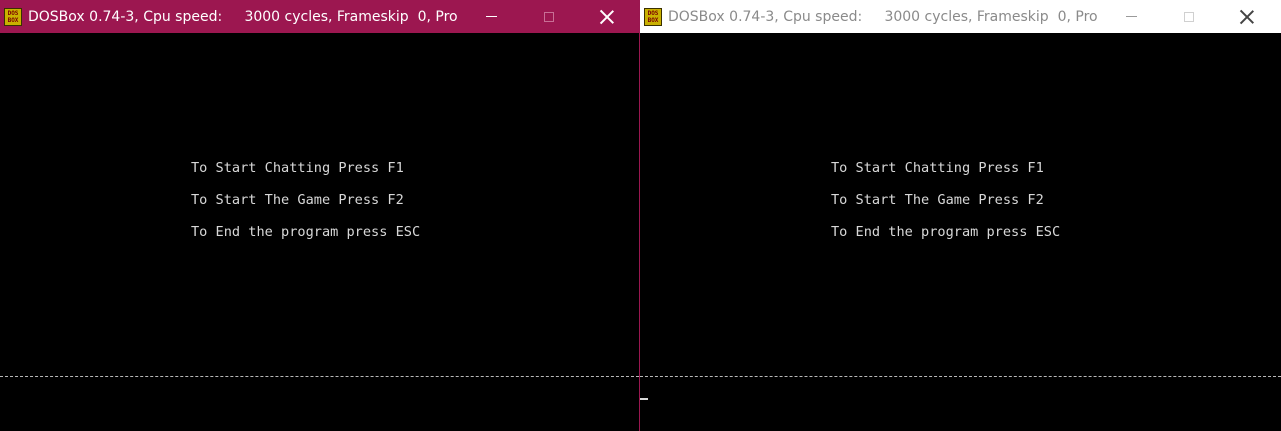 This screenshot has height=431, width=1281. What do you see at coordinates (644, 399) in the screenshot?
I see `text-cursor` at bounding box center [644, 399].